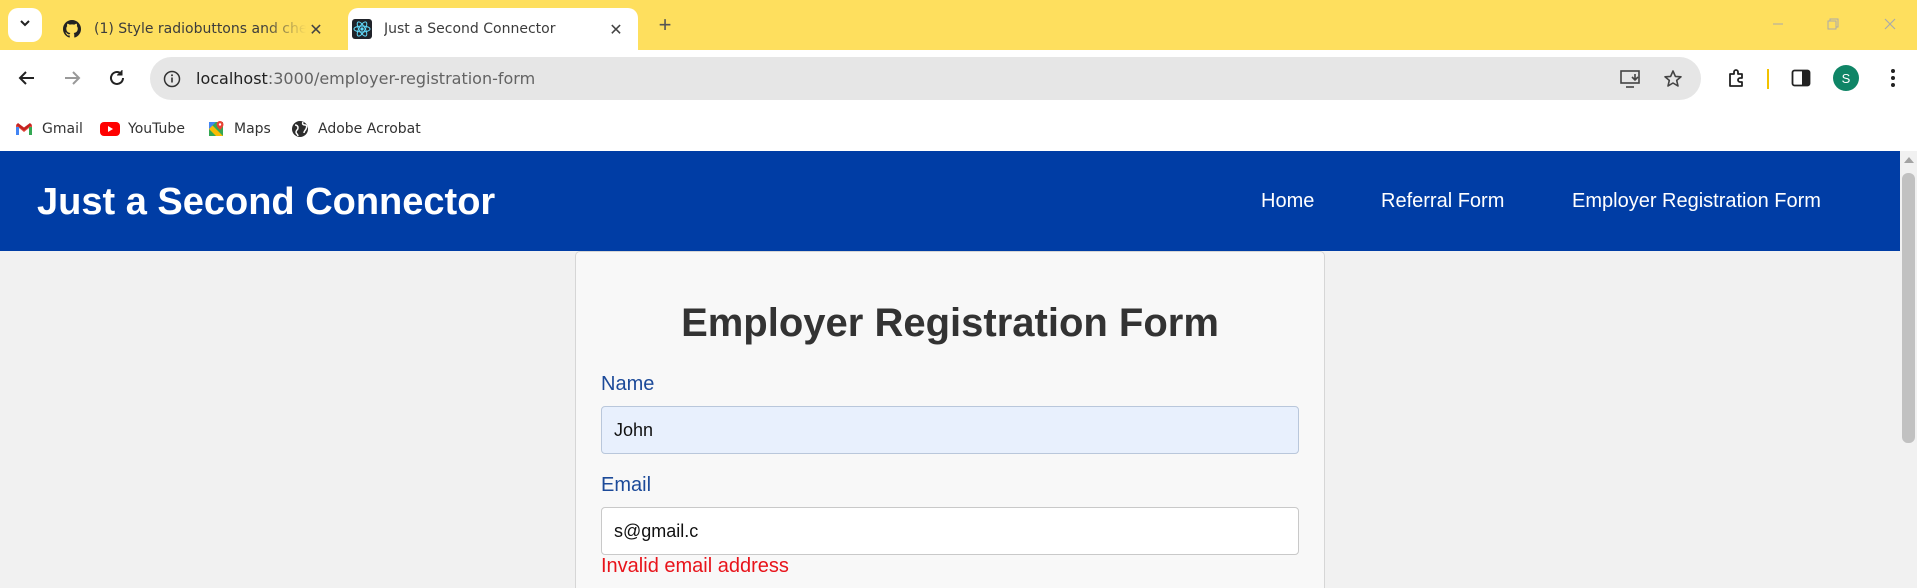 The image size is (1917, 588). What do you see at coordinates (1737, 78) in the screenshot?
I see `extensions-icon` at bounding box center [1737, 78].